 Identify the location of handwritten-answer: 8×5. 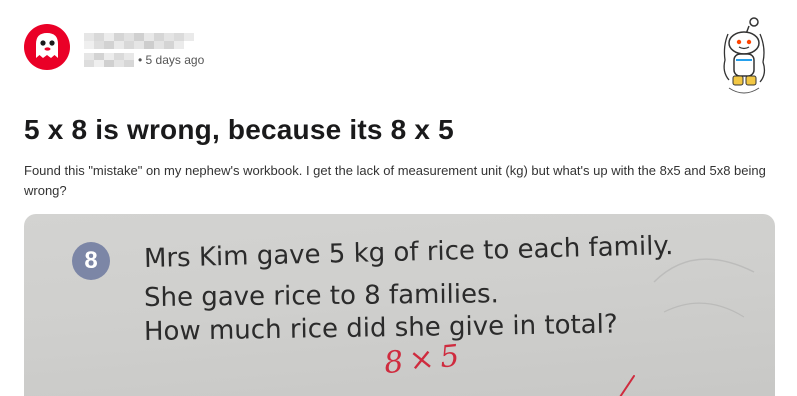
(424, 359).